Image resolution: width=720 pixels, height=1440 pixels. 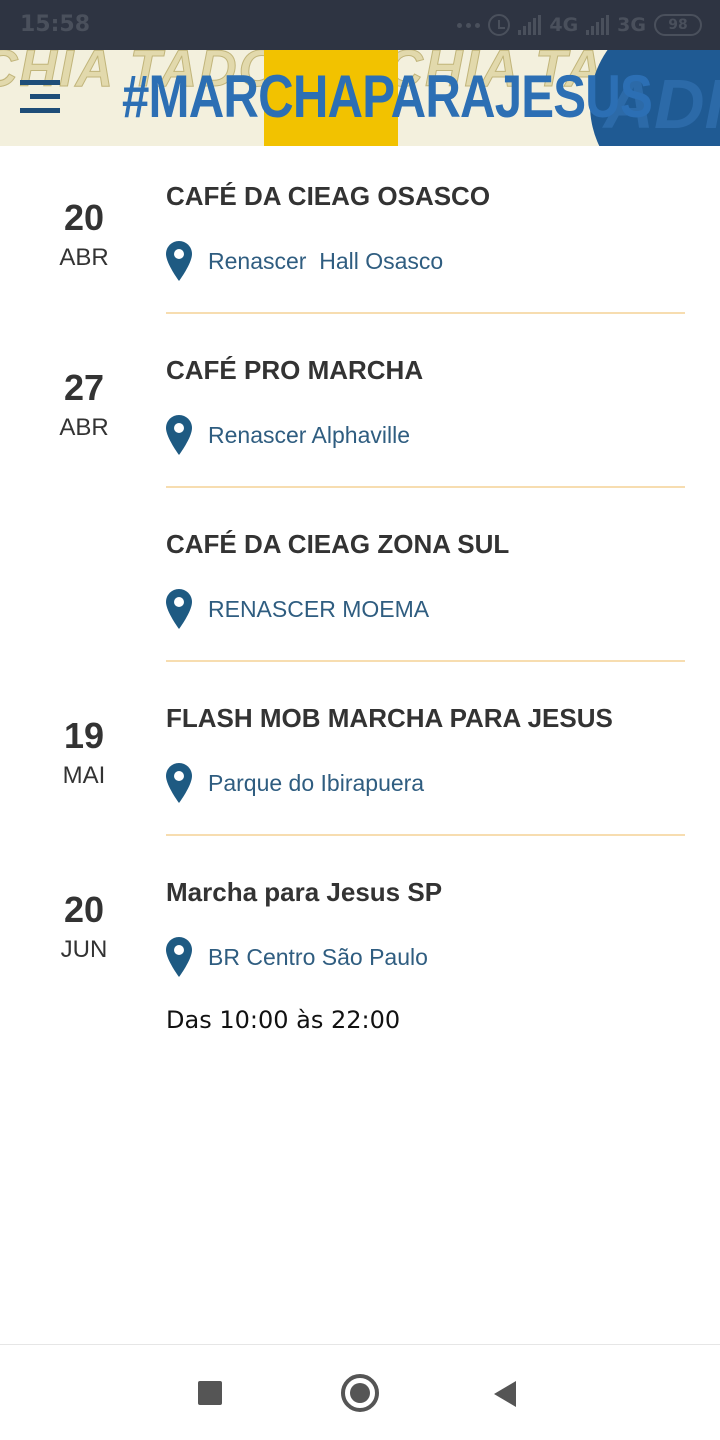 What do you see at coordinates (579, 25) in the screenshot?
I see `status-indicators: 4G 3G 98` at bounding box center [579, 25].